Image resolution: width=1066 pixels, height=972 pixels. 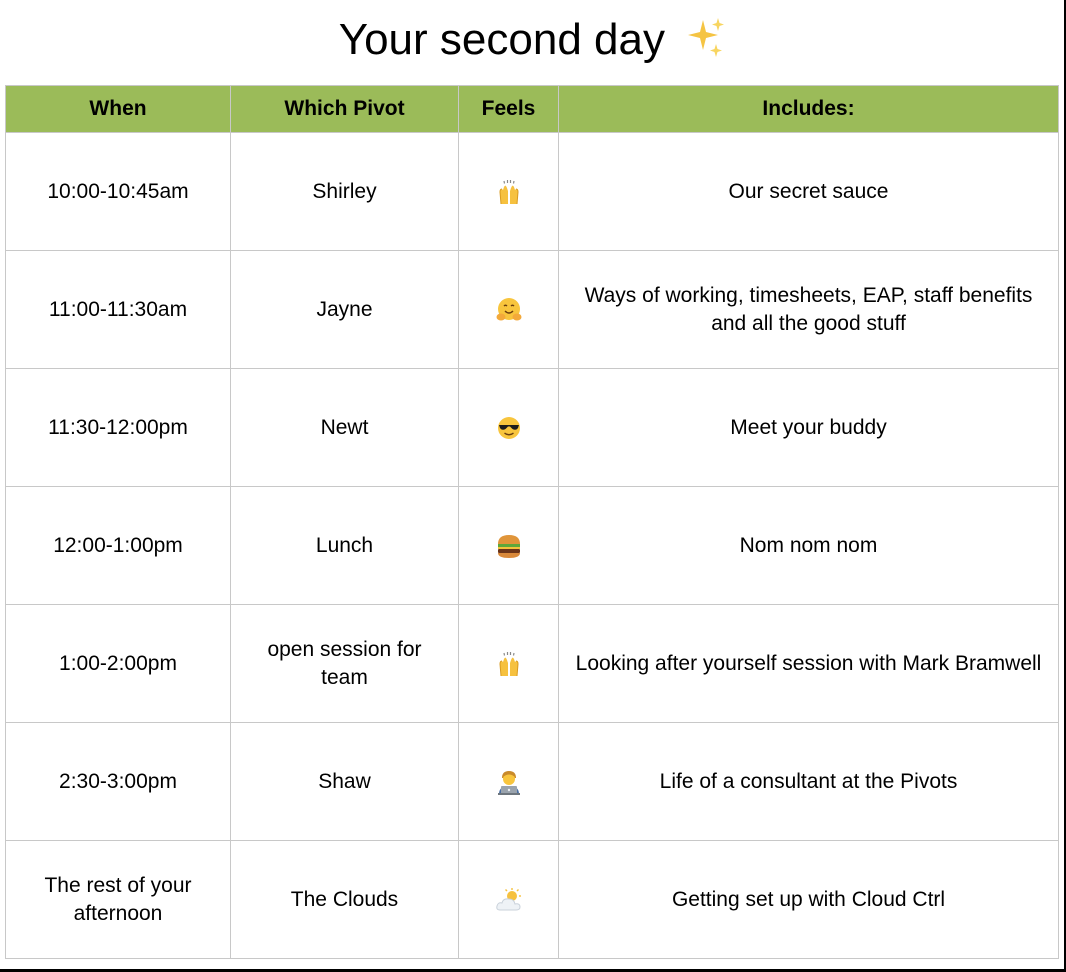 I want to click on includes-cell: Life of a consultant at the Pivots, so click(x=808, y=781).